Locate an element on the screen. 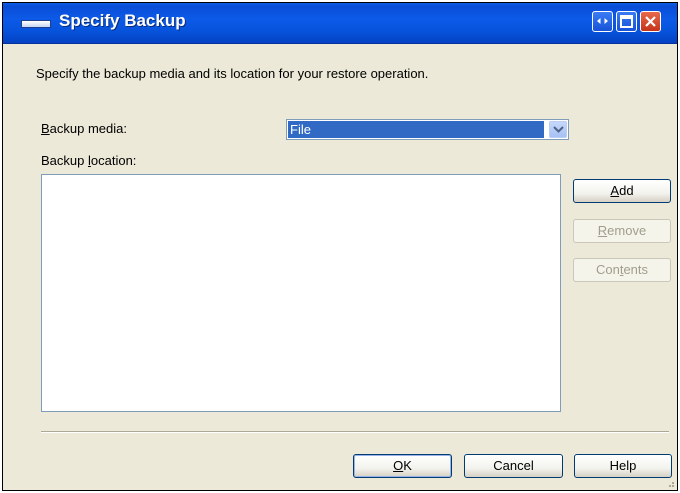 Image resolution: width=680 pixels, height=493 pixels. backup-media-selected-value: File is located at coordinates (416, 129).